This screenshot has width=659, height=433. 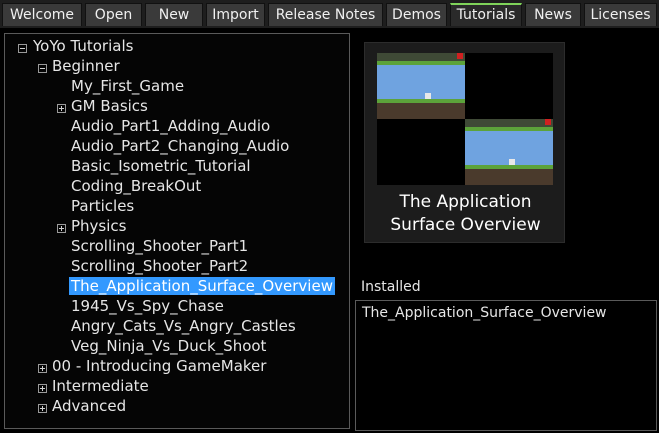 What do you see at coordinates (486, 14) in the screenshot?
I see `tab-tutorials: Tutorials` at bounding box center [486, 14].